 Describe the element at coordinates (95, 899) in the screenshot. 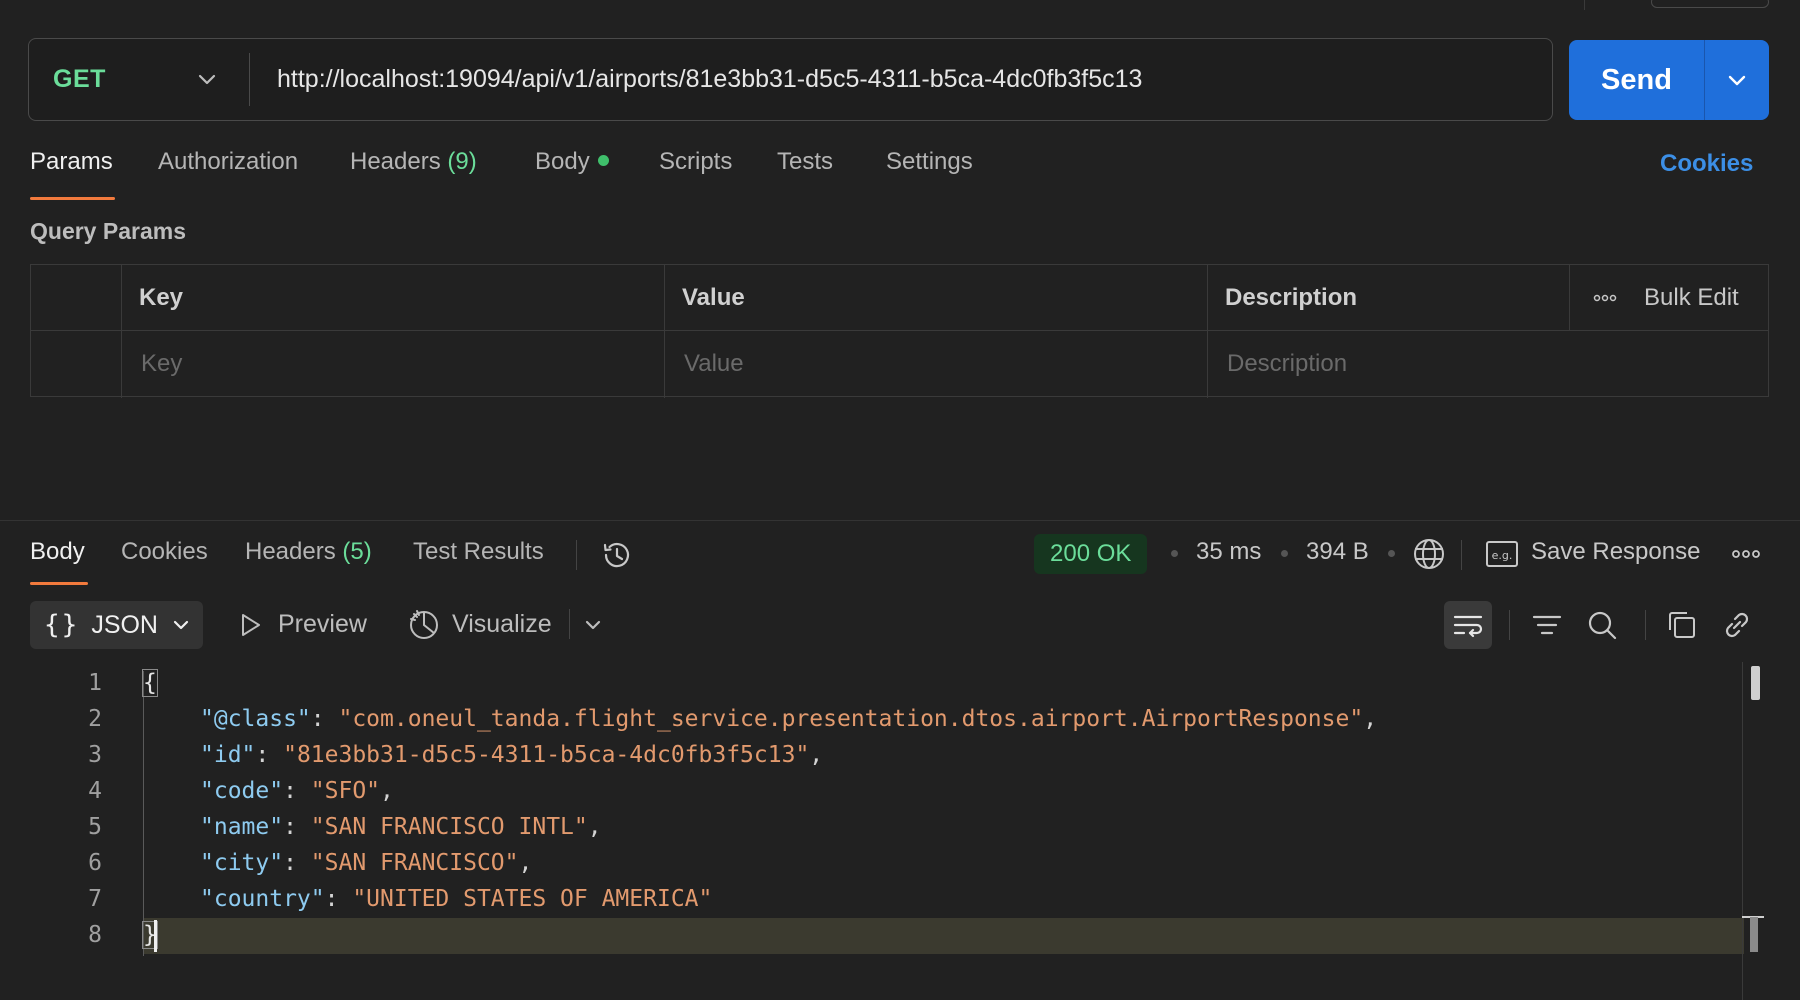

I see `line-number: 7` at that location.